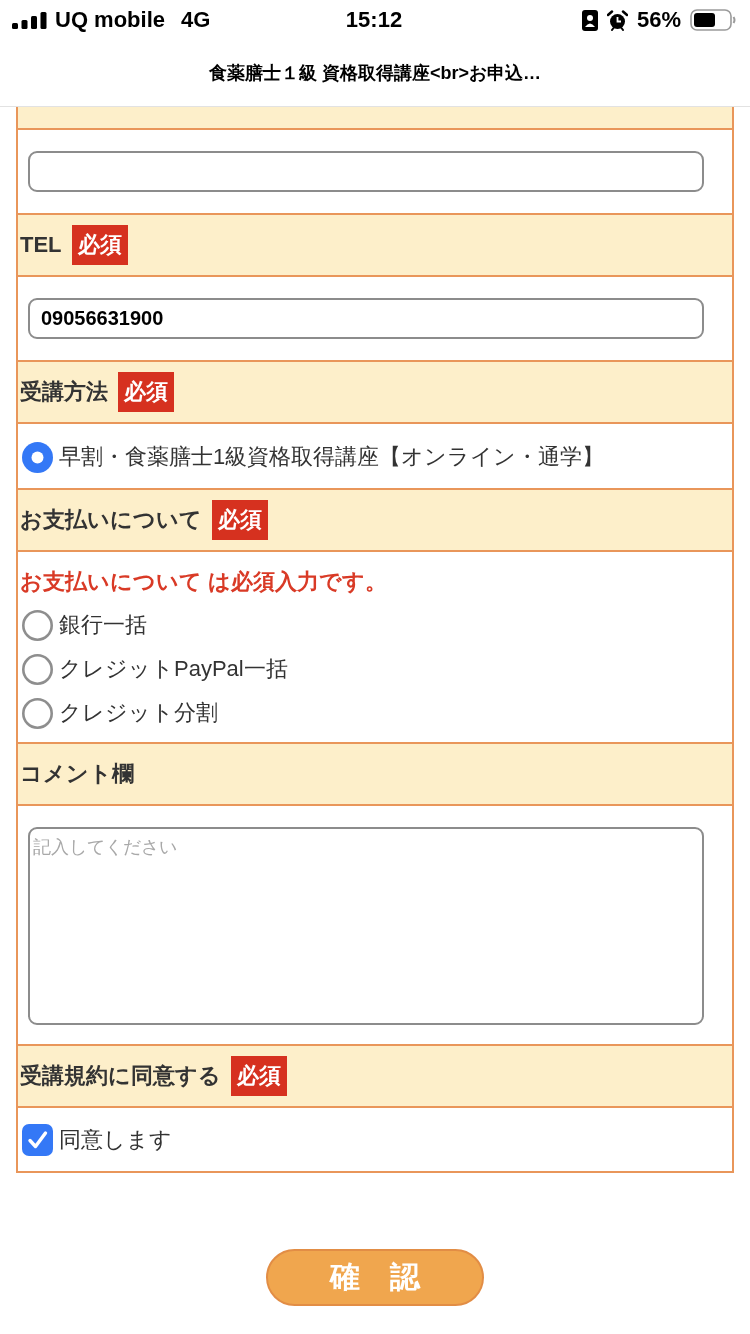 This screenshot has height=1334, width=750. I want to click on checkbox-label: 同意します, so click(115, 1140).